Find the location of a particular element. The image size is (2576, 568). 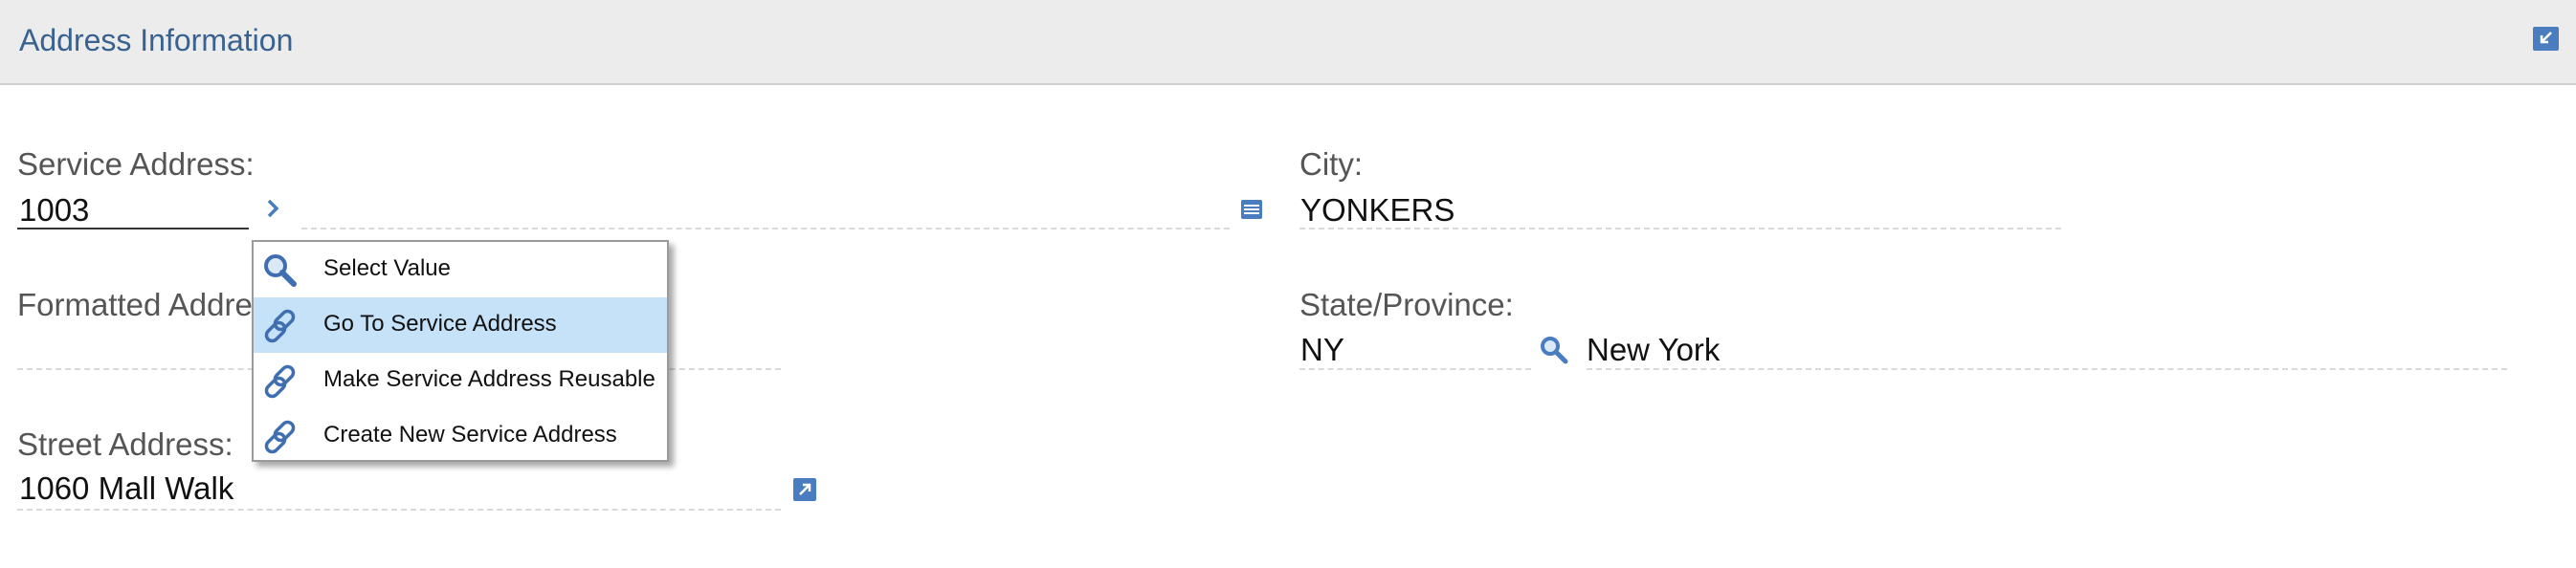

service-address-input: 1003 is located at coordinates (54, 210).